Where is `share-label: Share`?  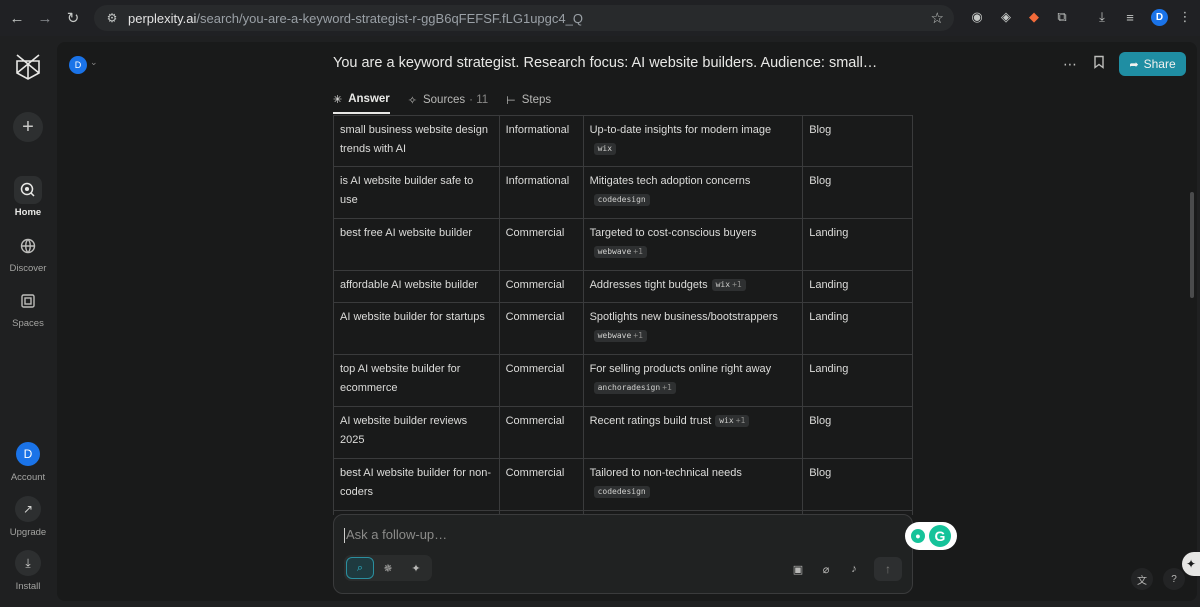 share-label: Share is located at coordinates (1159, 64).